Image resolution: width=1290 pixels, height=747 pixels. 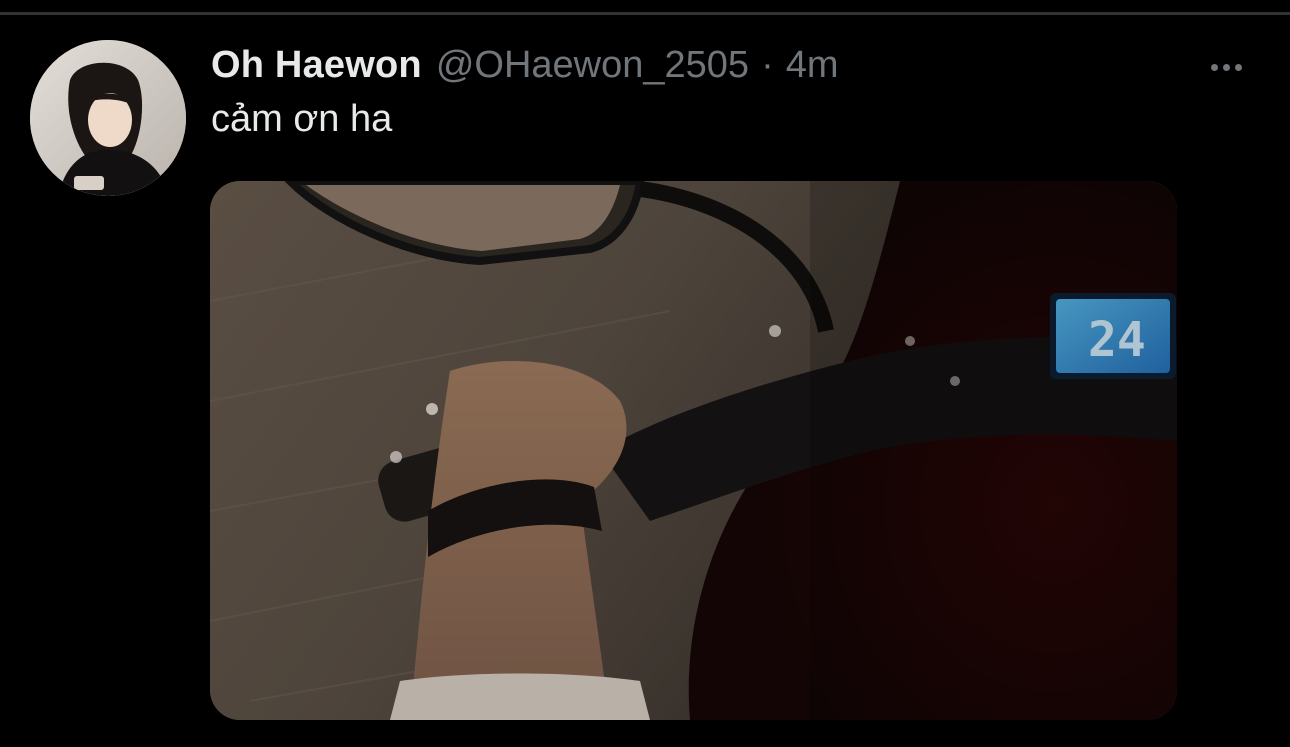 What do you see at coordinates (645, 13) in the screenshot?
I see `top-divider` at bounding box center [645, 13].